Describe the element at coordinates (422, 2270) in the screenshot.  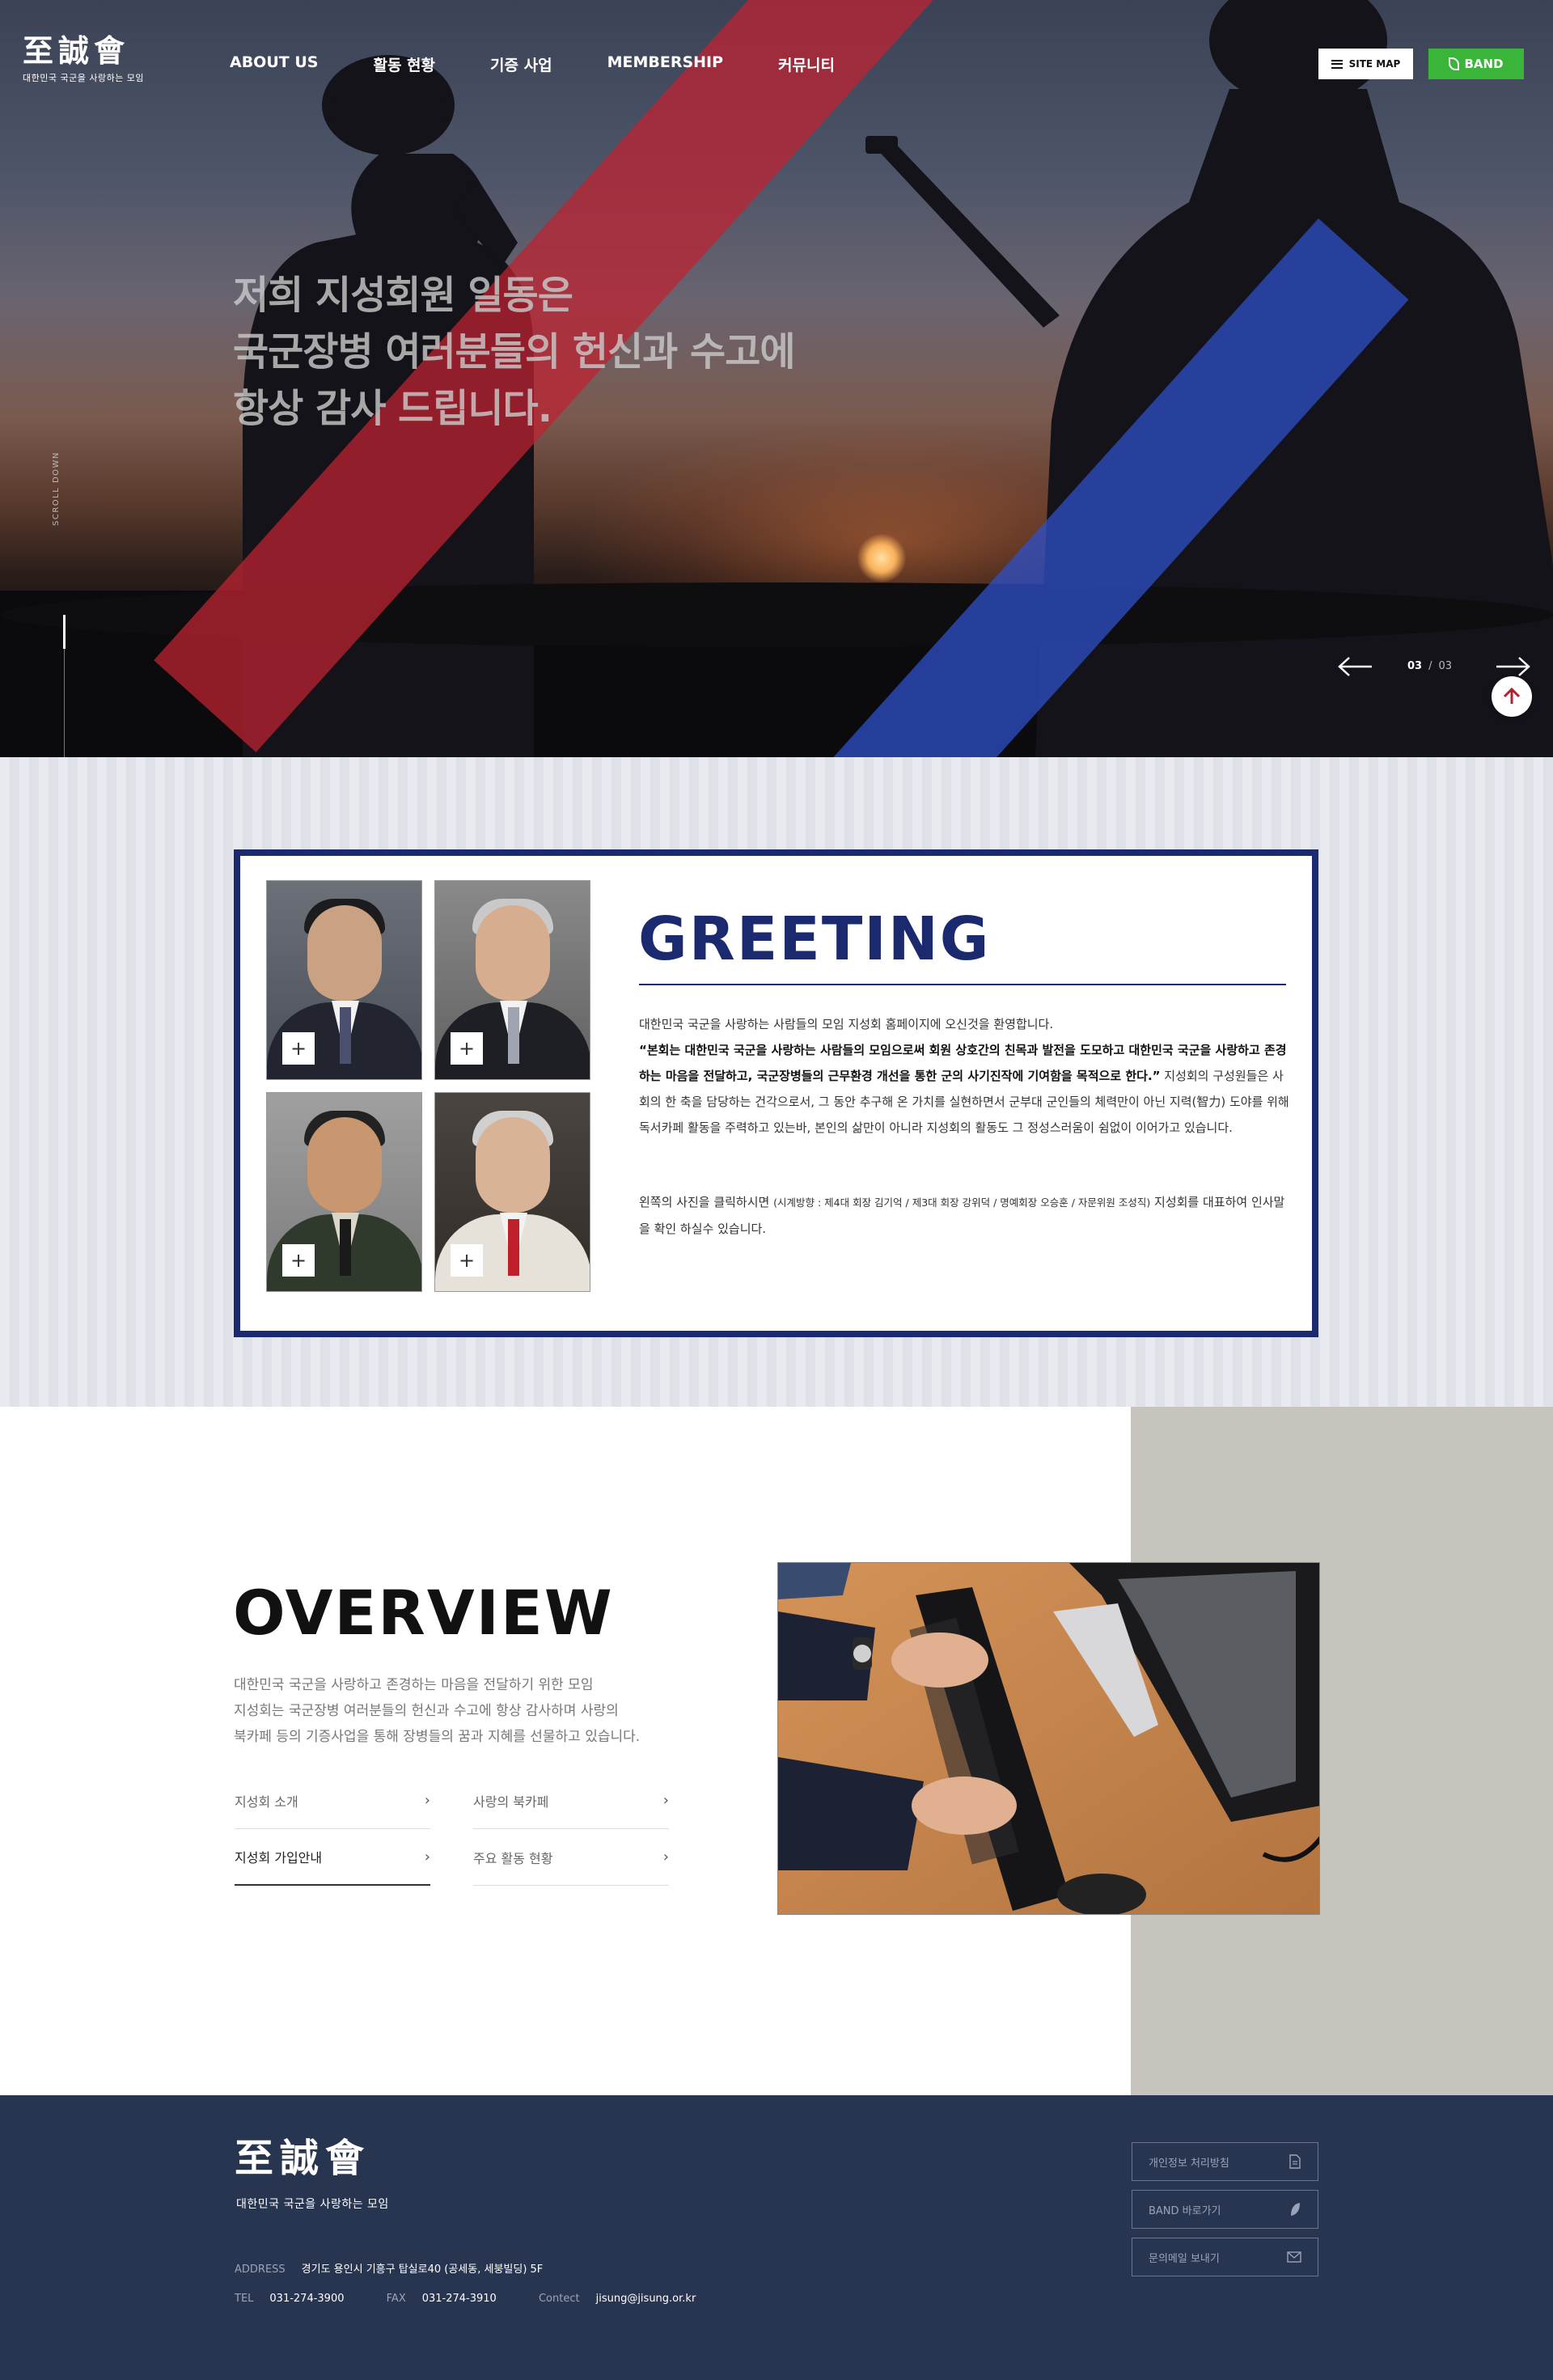
I see `address-value: 경기도 용인시 기흥구 탑실로40 (공세동, 세붕빌딩) 5F` at that location.